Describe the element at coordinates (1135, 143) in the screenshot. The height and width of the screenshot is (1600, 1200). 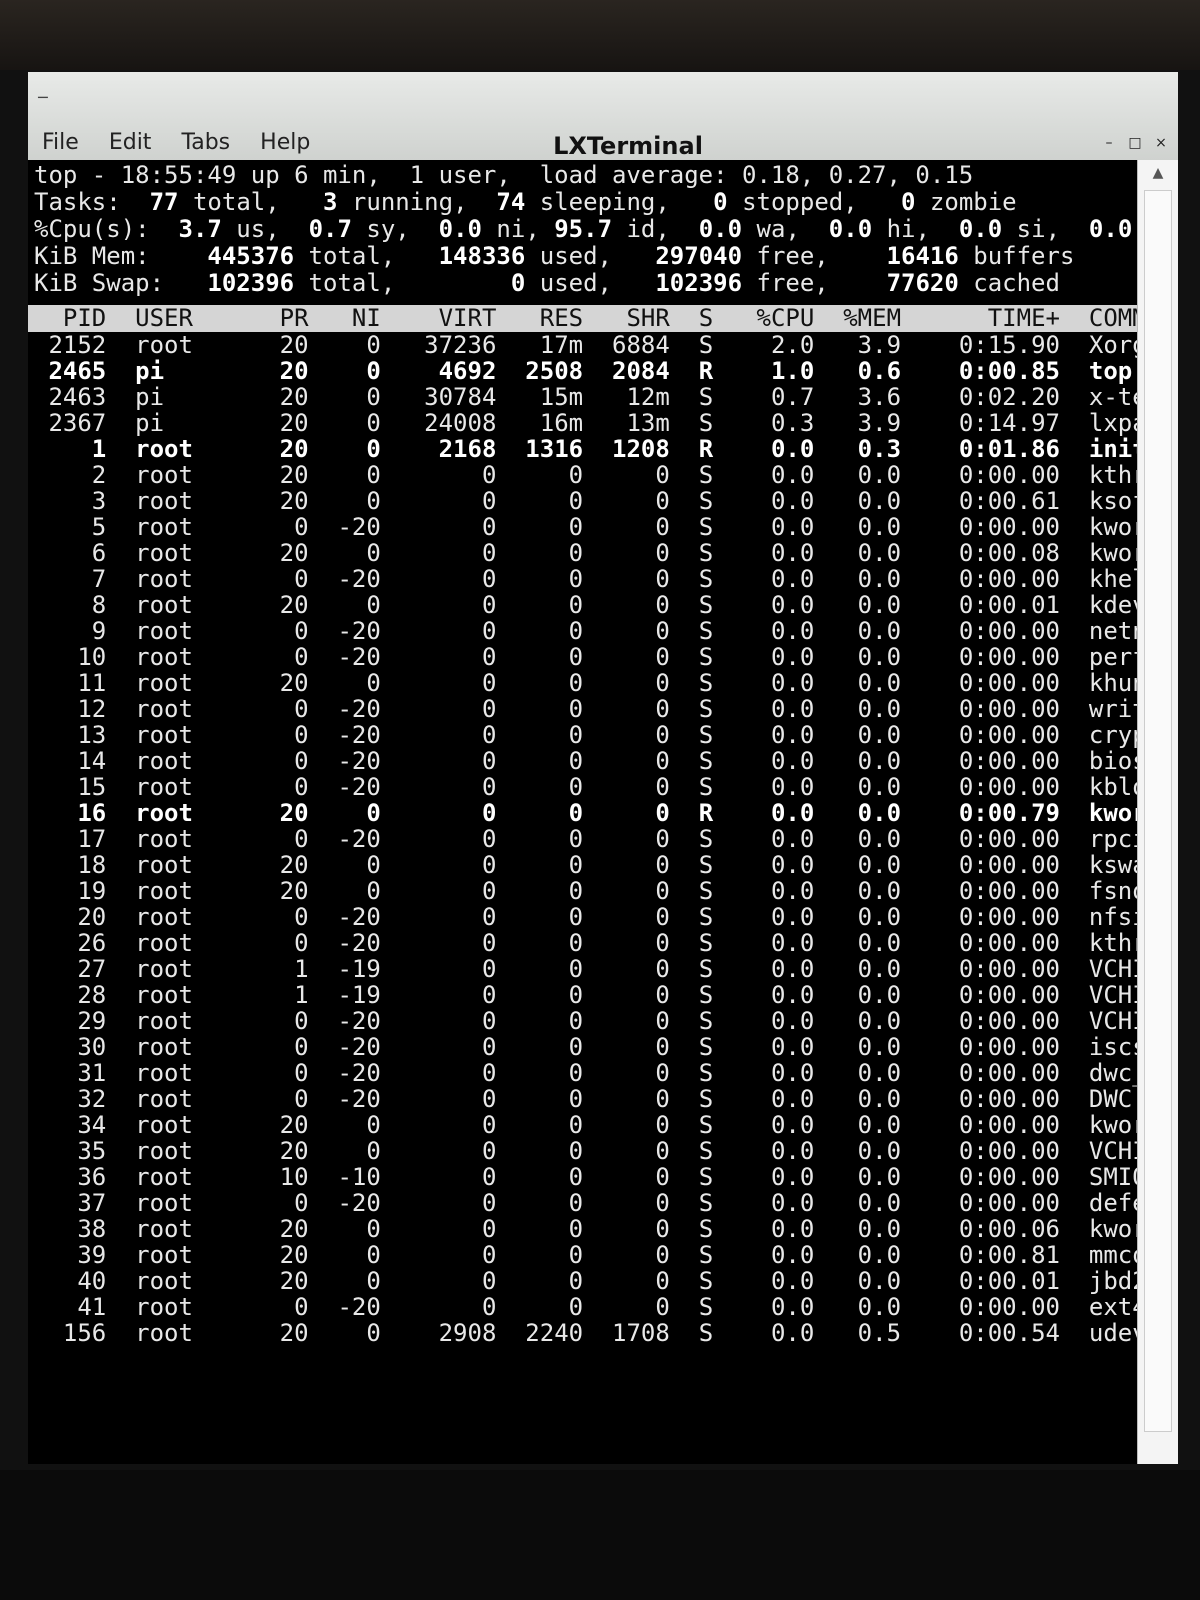
I see `maximize-icon: □` at that location.